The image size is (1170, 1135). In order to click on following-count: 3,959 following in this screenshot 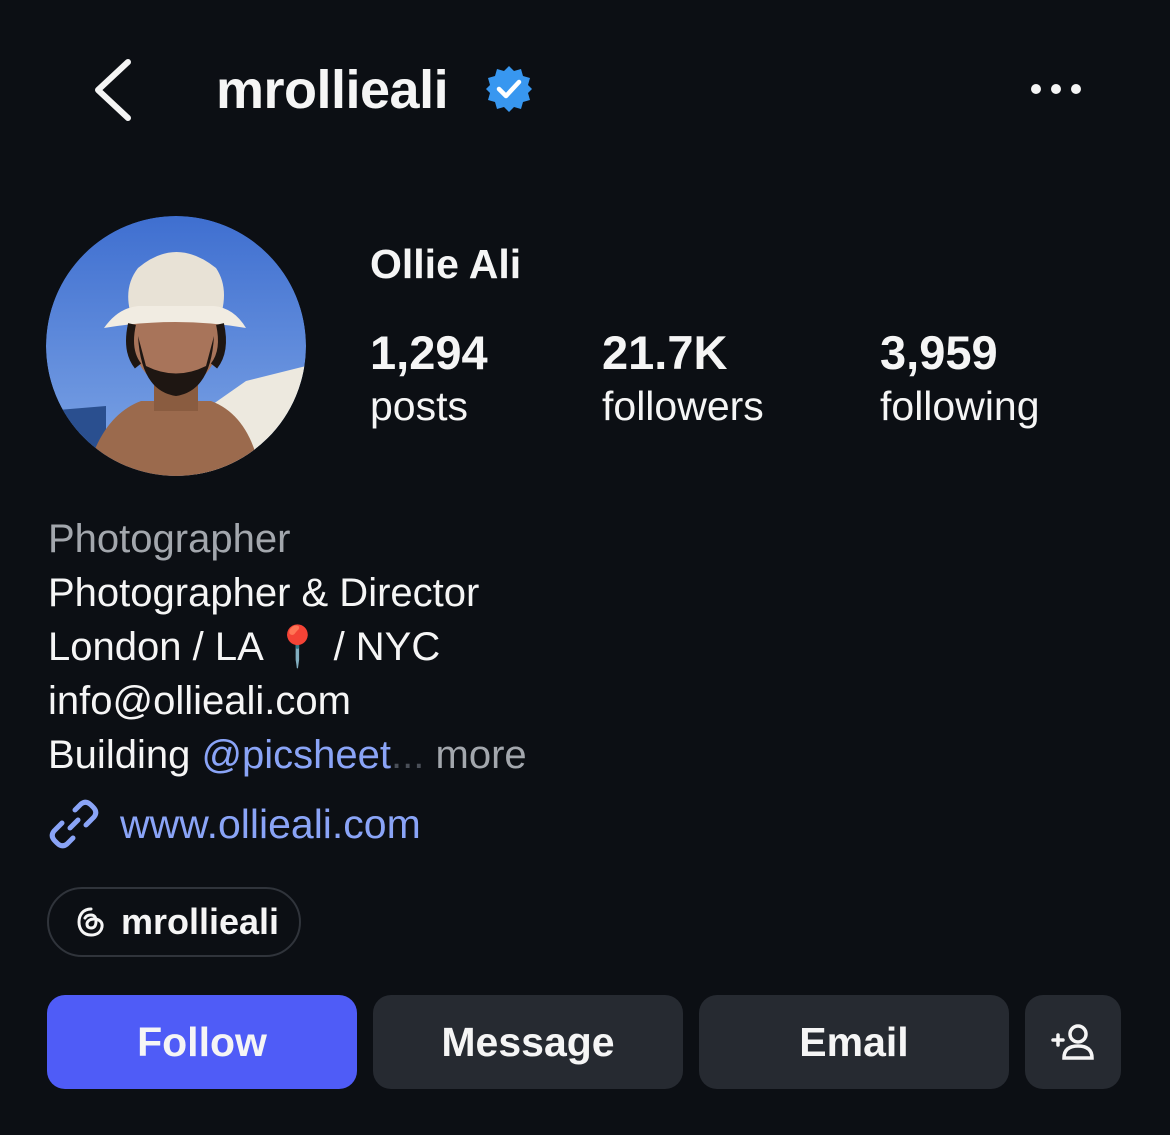, I will do `click(960, 379)`.